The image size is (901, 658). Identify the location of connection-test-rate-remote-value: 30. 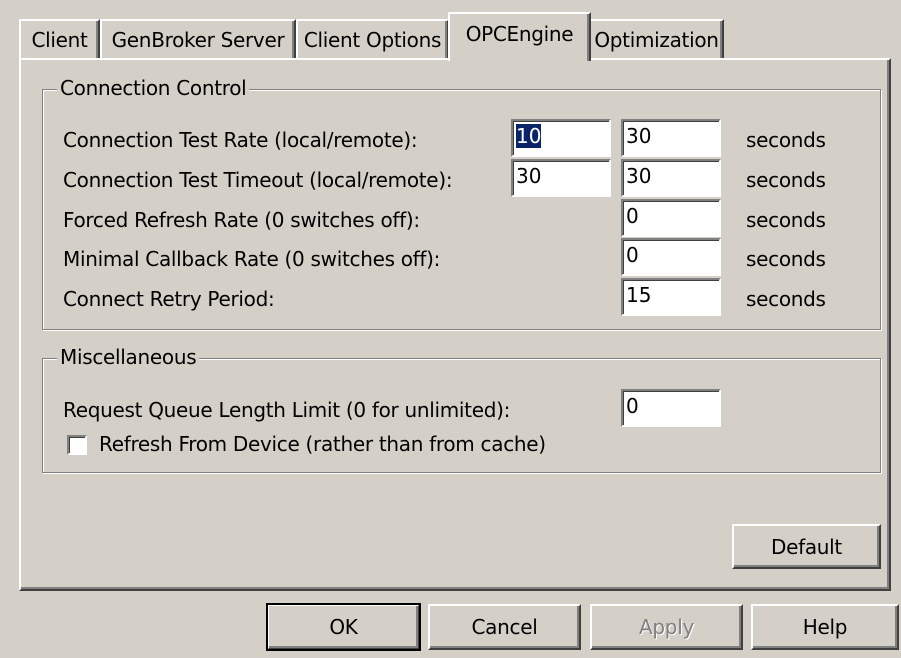
(639, 136).